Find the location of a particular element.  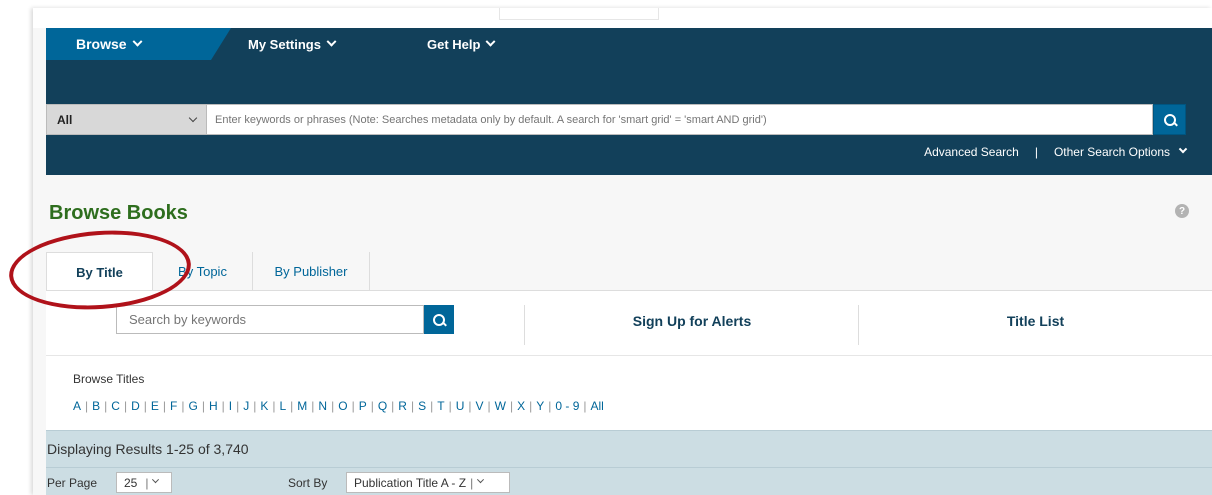

letter-link: R is located at coordinates (402, 406).